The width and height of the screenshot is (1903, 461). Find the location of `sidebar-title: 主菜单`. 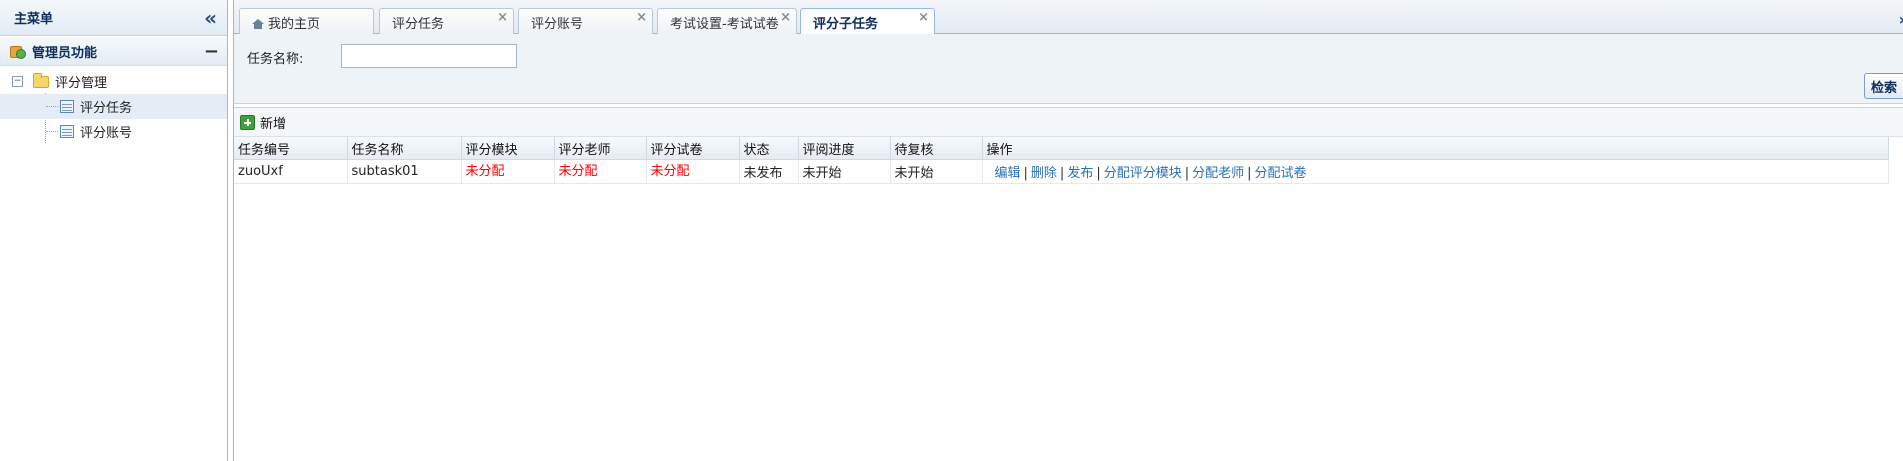

sidebar-title: 主菜单 is located at coordinates (34, 19).